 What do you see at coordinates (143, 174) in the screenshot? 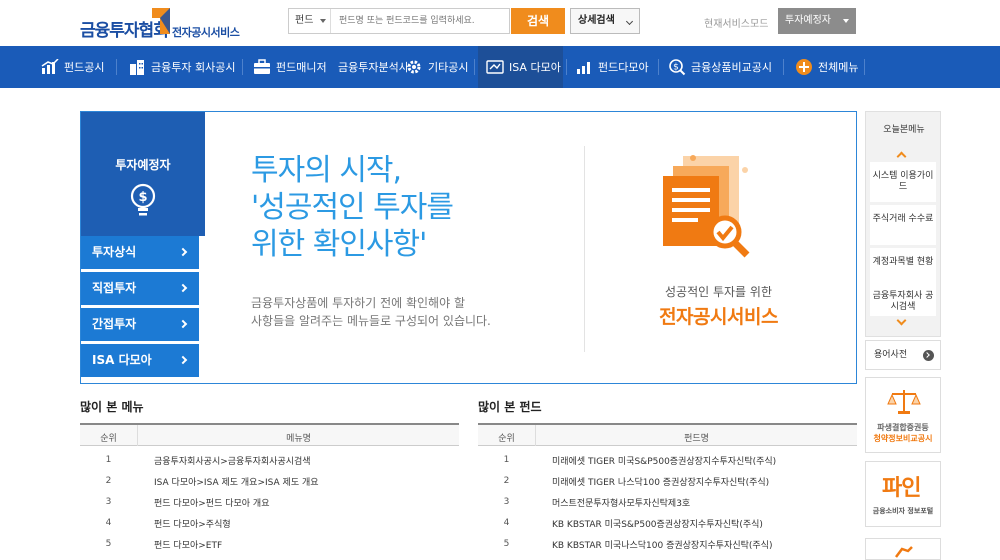
I see `investor-side-header: 투자예정자 $` at bounding box center [143, 174].